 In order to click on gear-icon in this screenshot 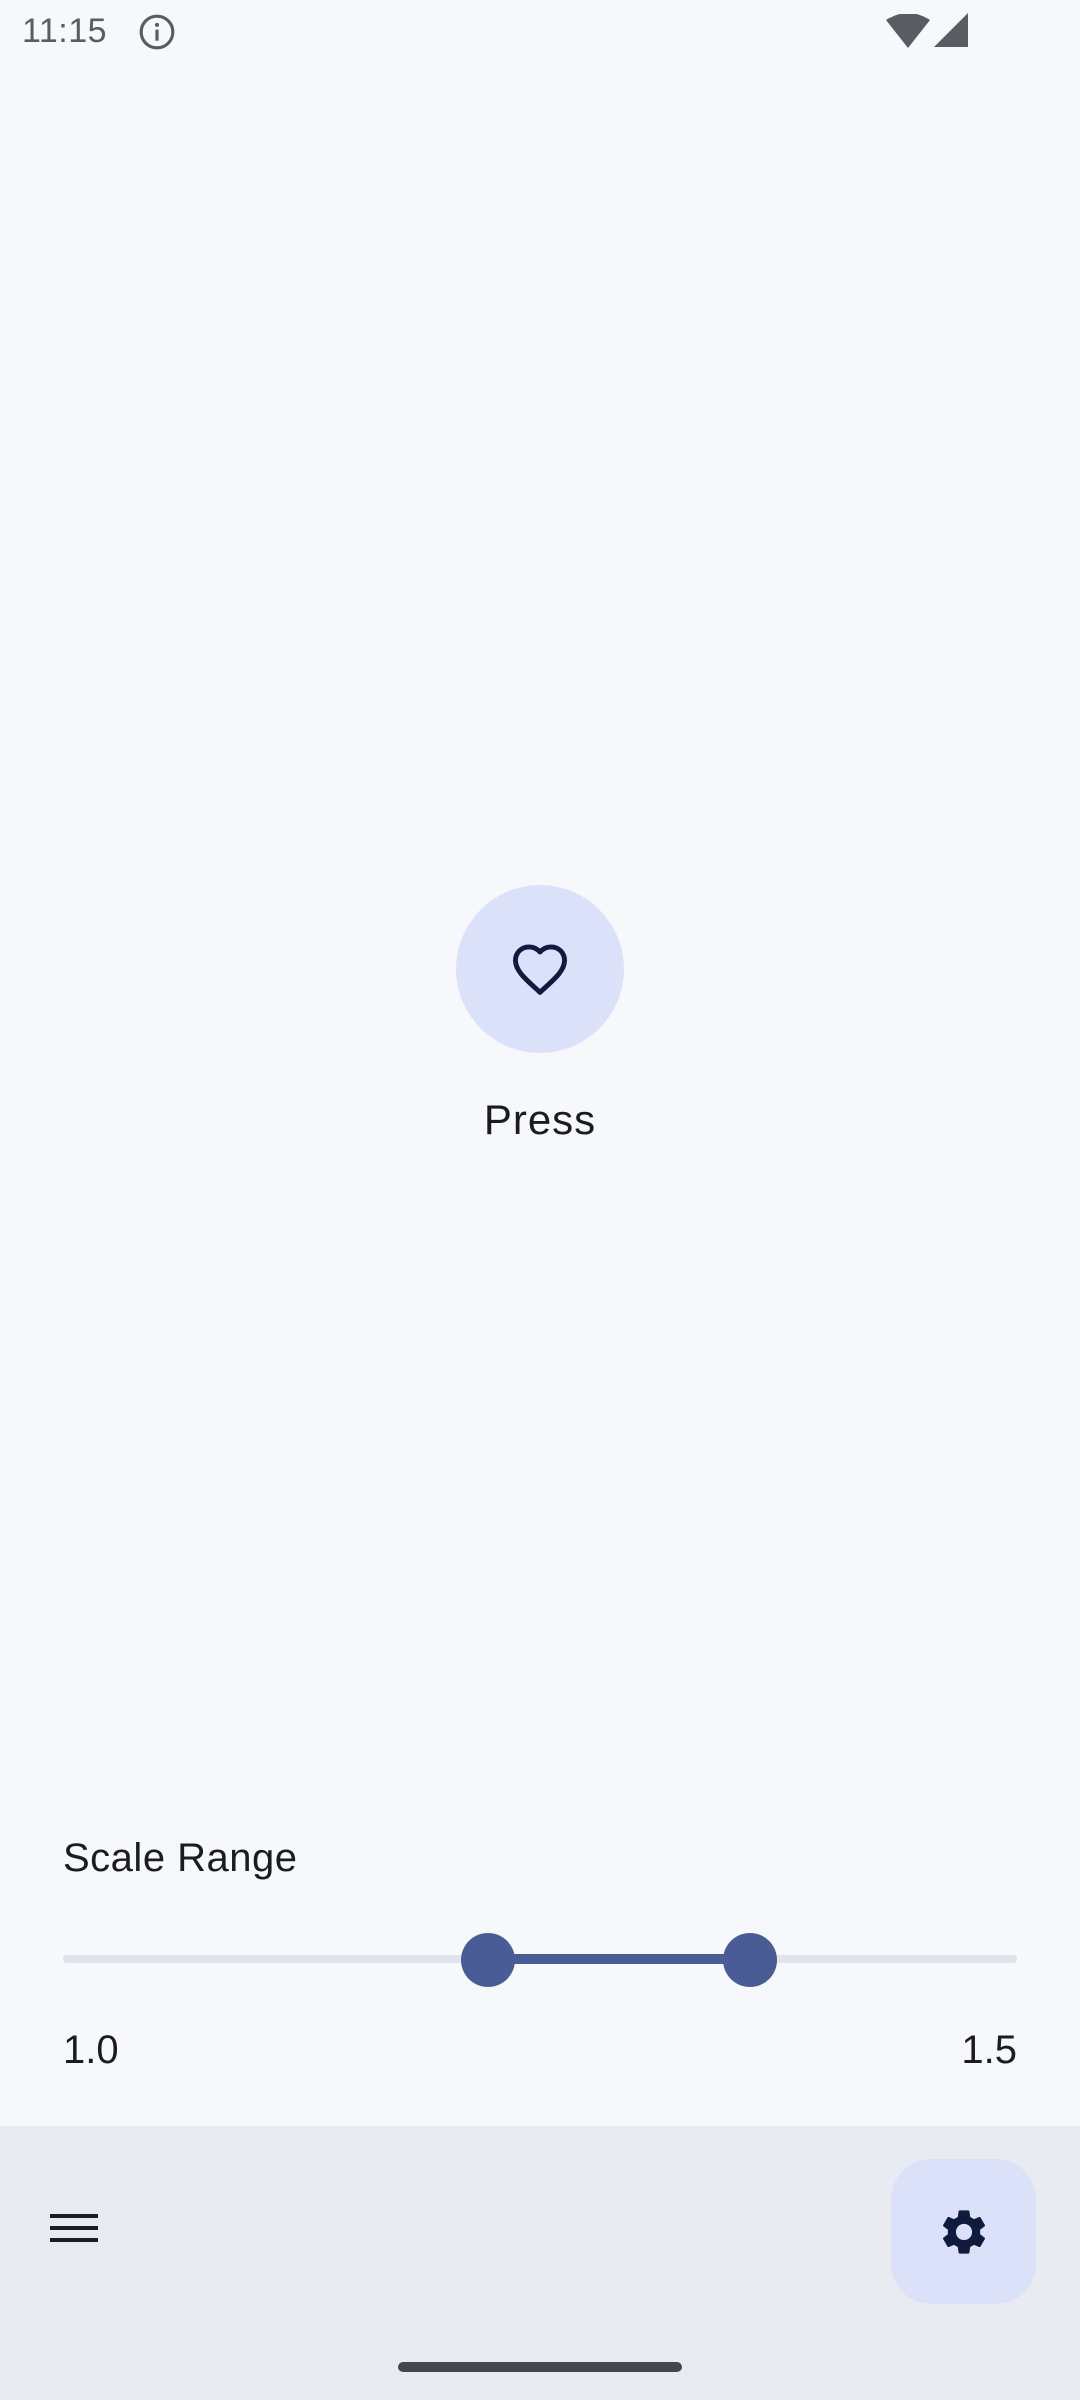, I will do `click(963, 2231)`.